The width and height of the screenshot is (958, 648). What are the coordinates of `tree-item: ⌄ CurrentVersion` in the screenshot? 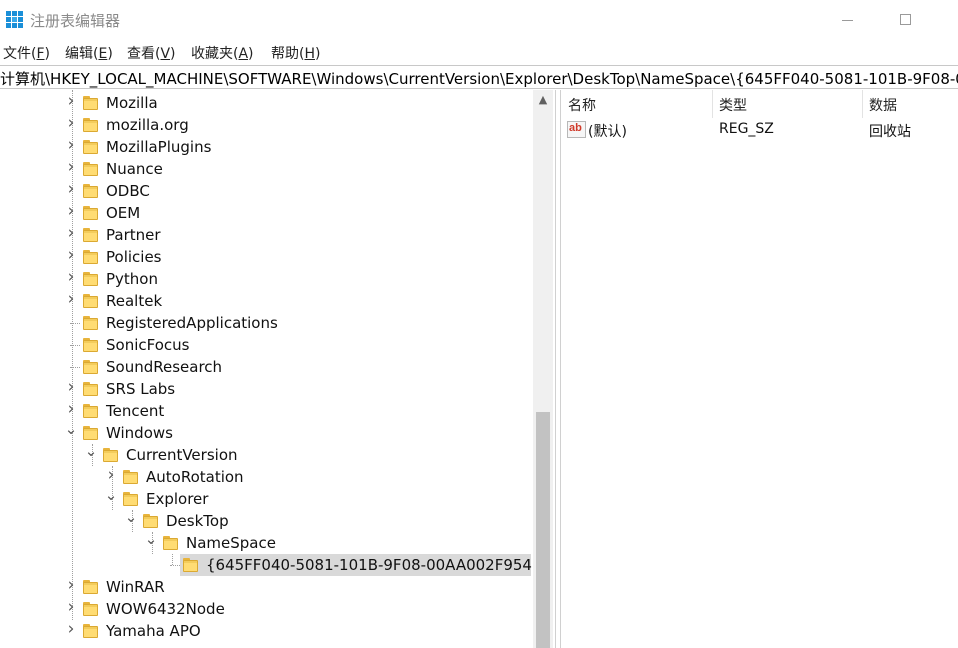 It's located at (266, 454).